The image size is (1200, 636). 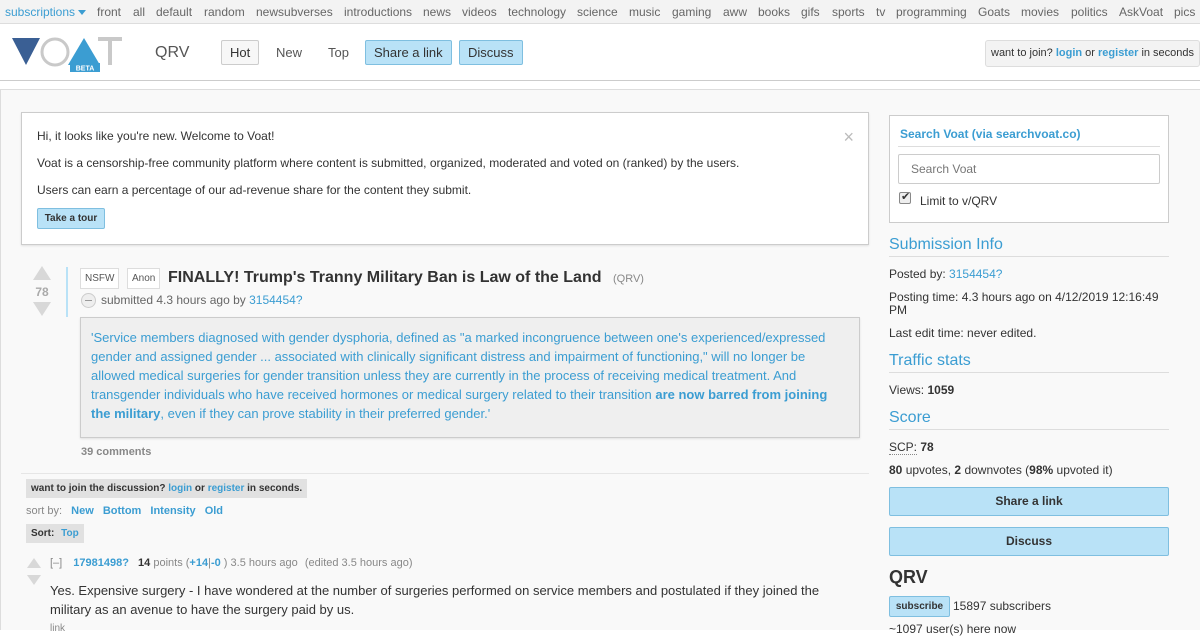 I want to click on voat-logo: BETA, so click(x=67, y=55).